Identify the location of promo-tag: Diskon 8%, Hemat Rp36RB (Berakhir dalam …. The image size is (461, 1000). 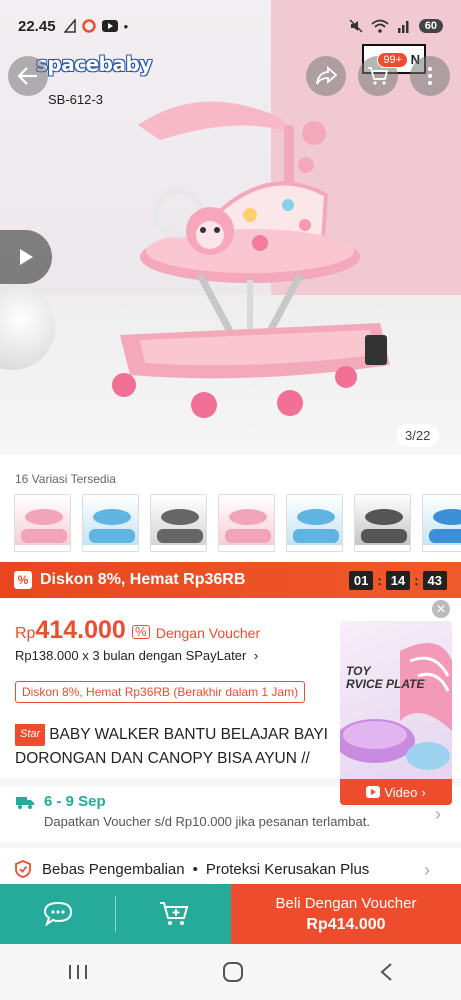
(160, 692).